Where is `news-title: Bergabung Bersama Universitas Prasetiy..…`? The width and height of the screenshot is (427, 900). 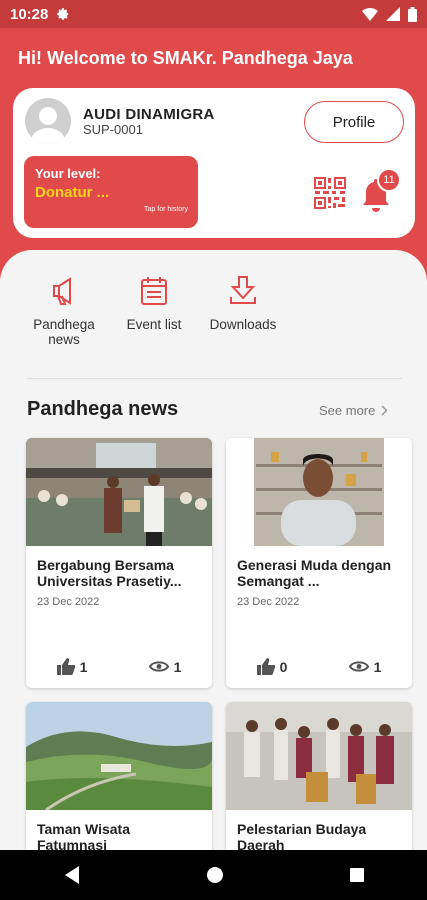 news-title: Bergabung Bersama Universitas Prasetiy..… is located at coordinates (109, 573).